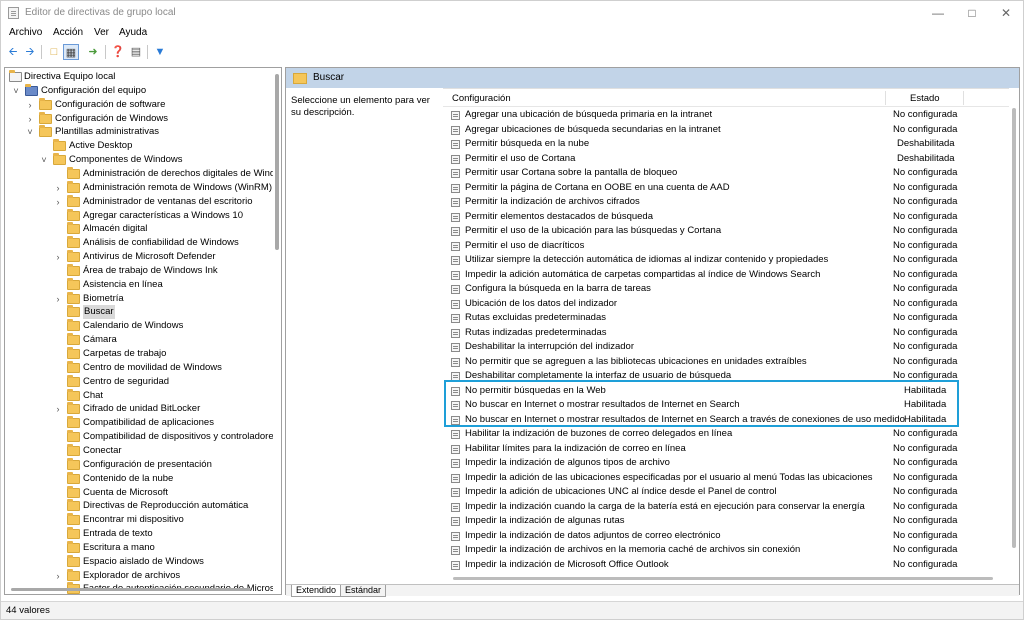 This screenshot has height=620, width=1024. What do you see at coordinates (726, 159) in the screenshot?
I see `policy-row: Permitir el uso de Cortana Deshabilitada` at bounding box center [726, 159].